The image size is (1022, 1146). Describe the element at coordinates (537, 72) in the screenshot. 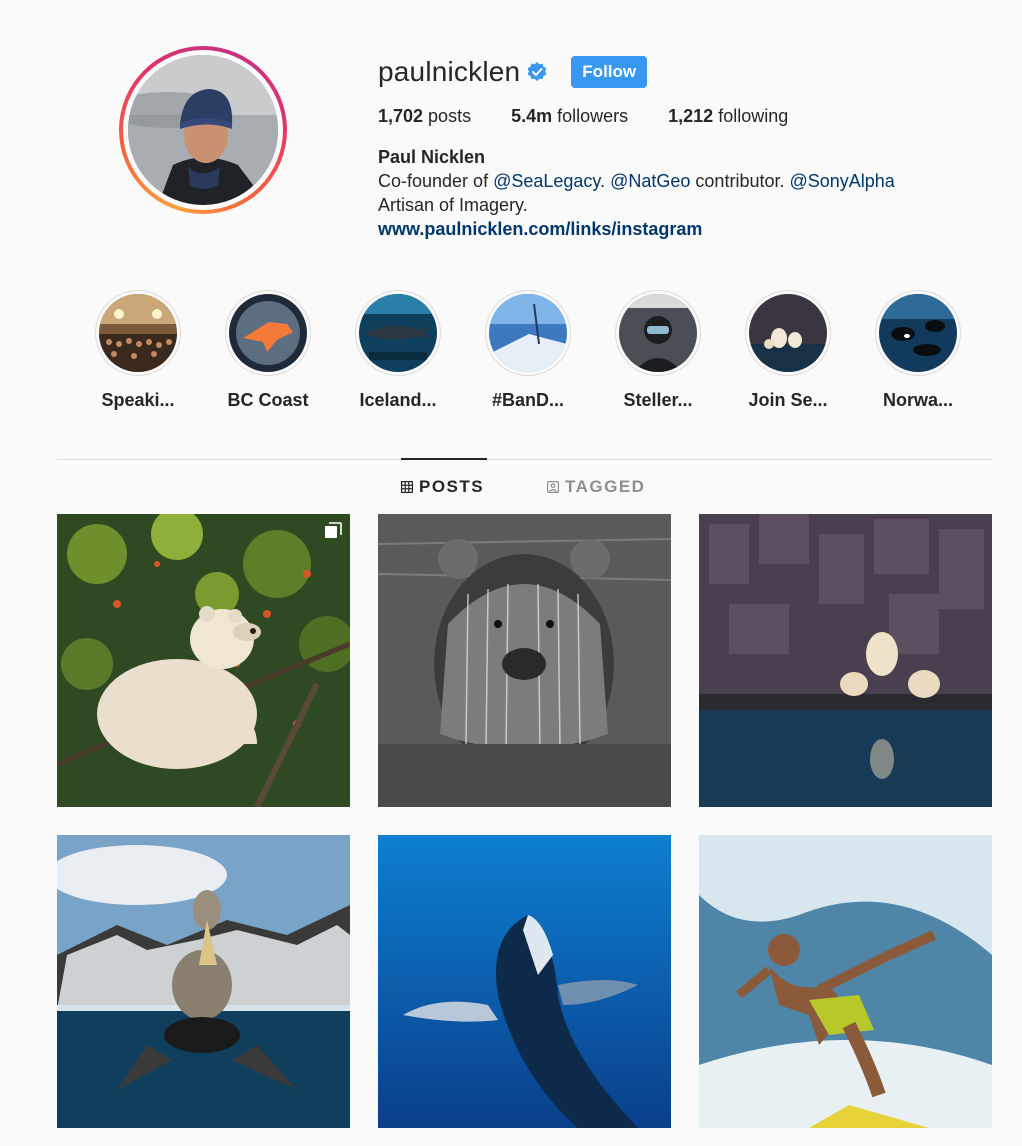

I see `verified-badge-icon` at that location.